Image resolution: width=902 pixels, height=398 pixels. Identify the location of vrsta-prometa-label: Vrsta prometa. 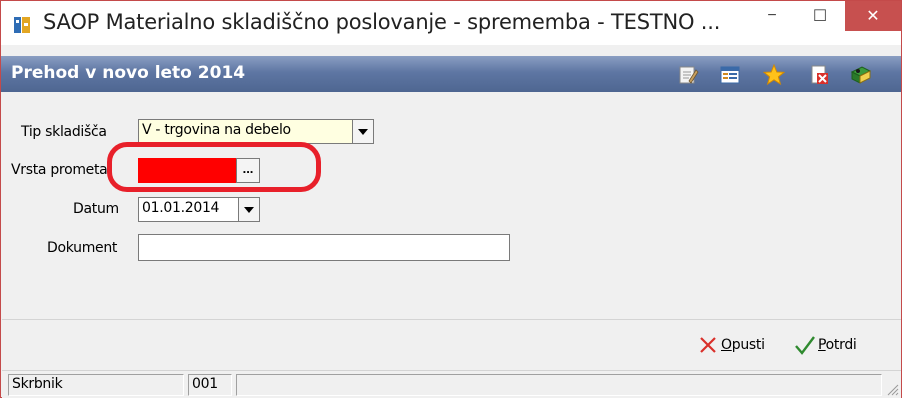
(59, 170).